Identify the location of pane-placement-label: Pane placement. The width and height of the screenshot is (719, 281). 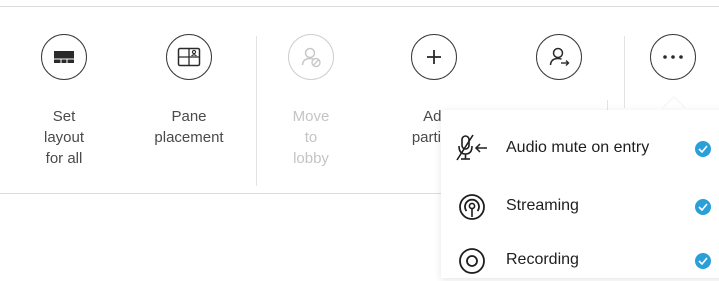
(189, 127).